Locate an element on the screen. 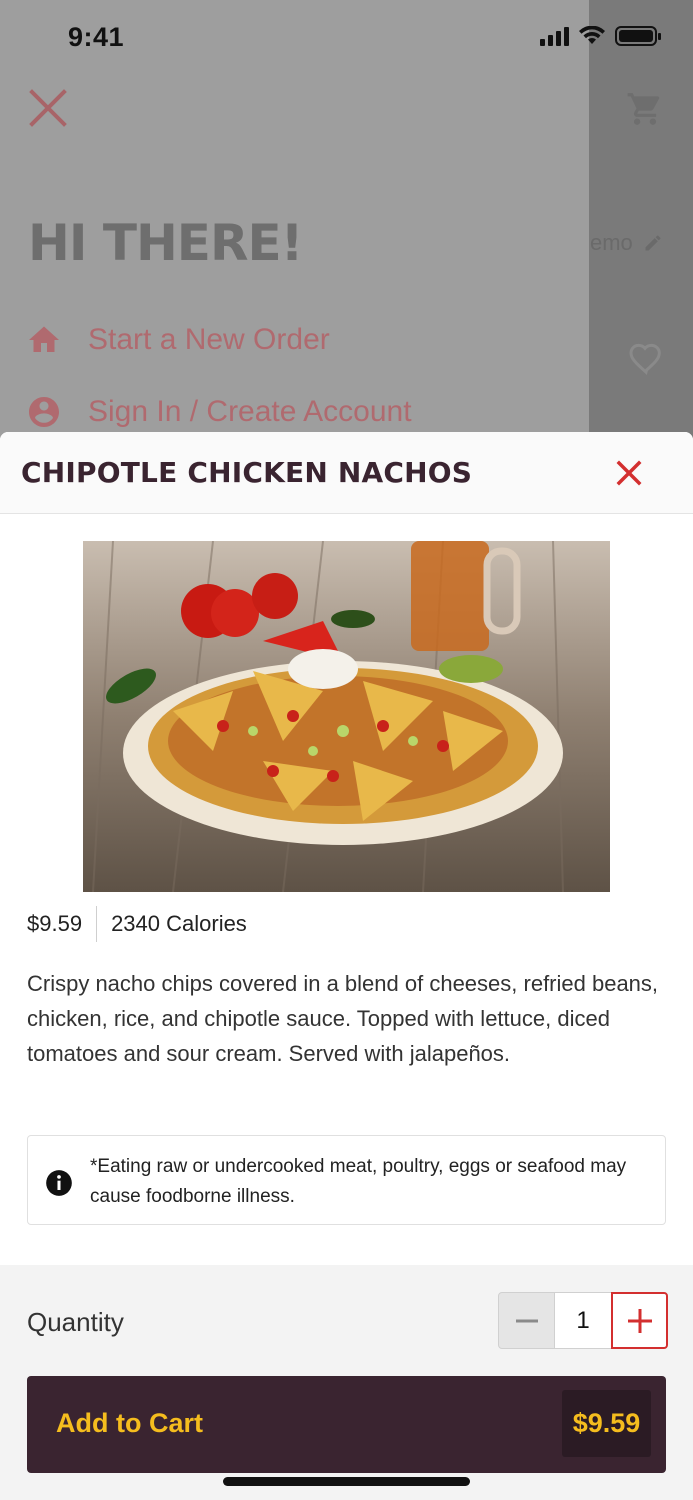 This screenshot has width=693, height=1500. account-circle-icon is located at coordinates (44, 412).